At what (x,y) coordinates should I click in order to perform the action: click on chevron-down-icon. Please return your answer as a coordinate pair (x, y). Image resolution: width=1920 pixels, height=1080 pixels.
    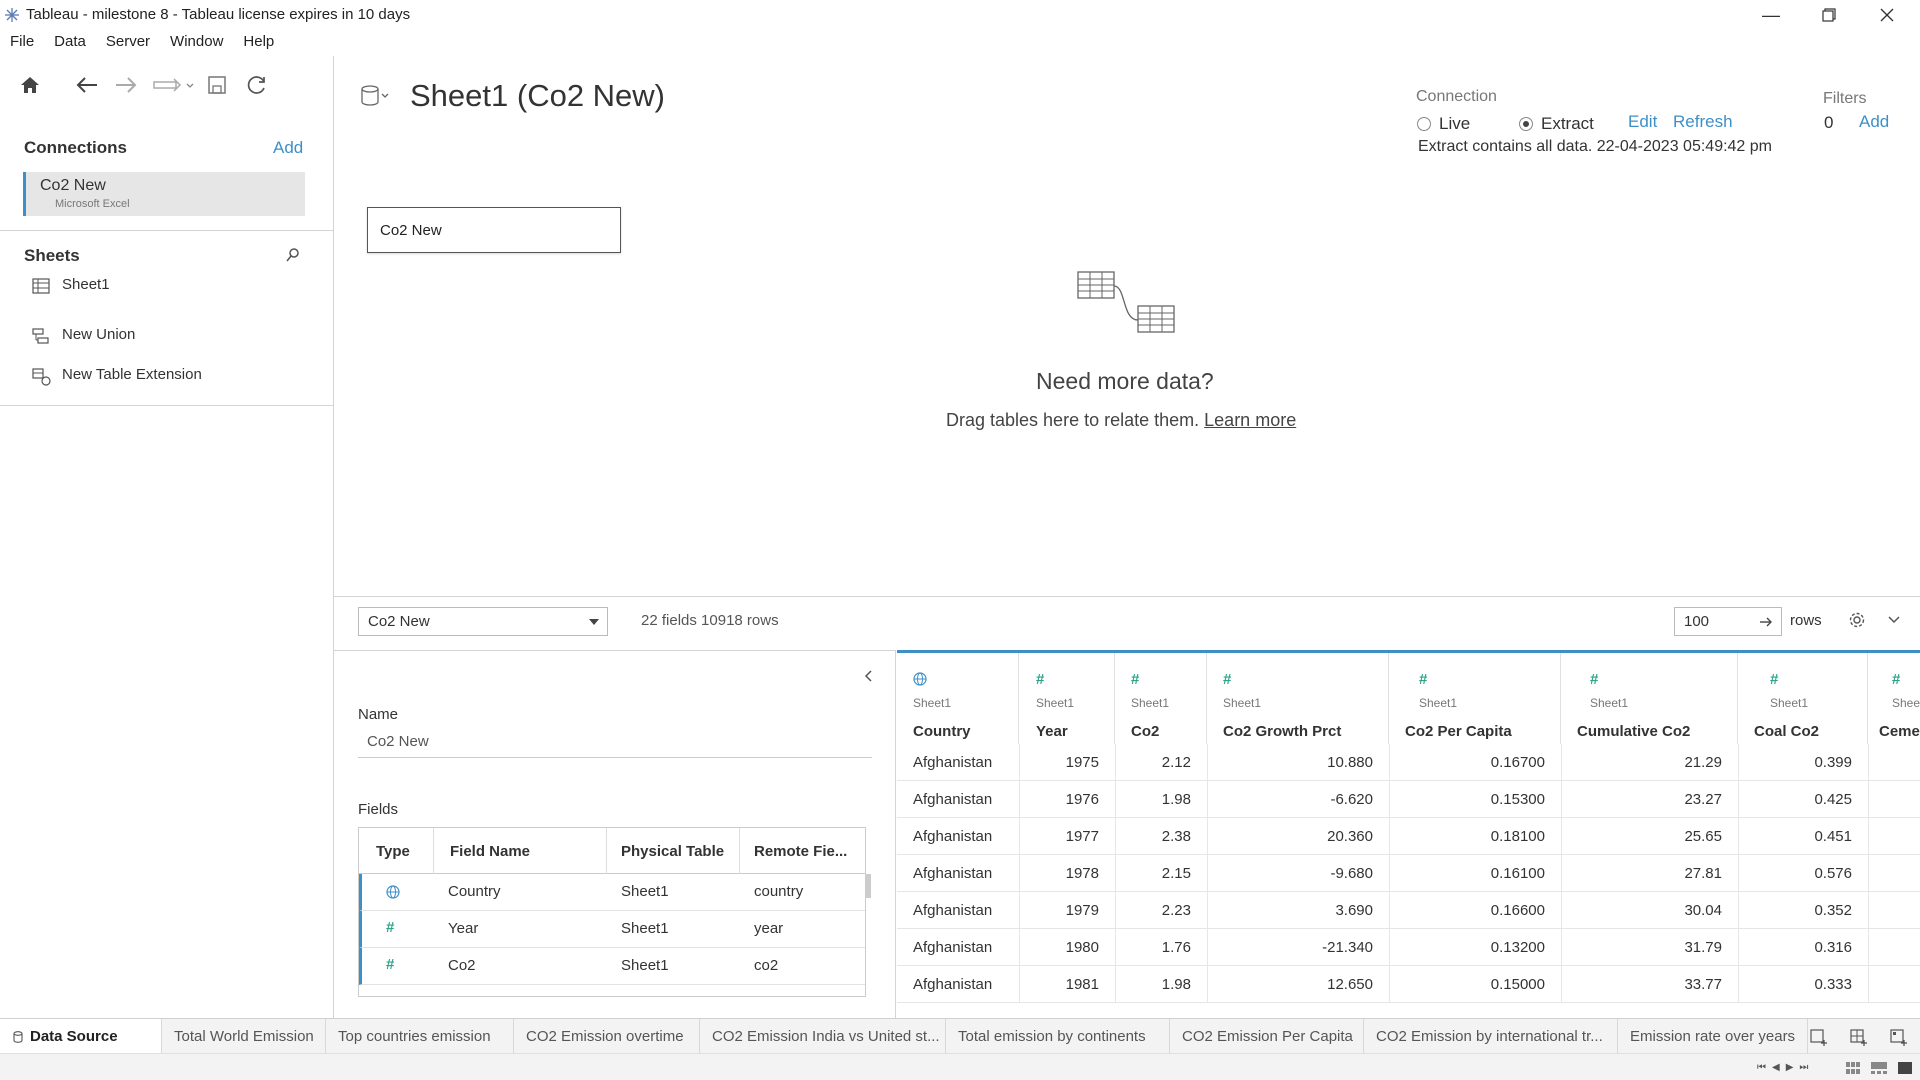
    Looking at the image, I should click on (1894, 620).